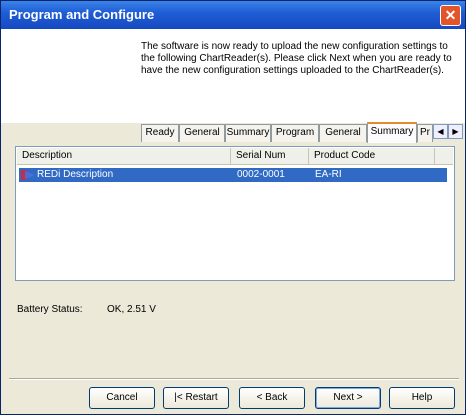 The image size is (466, 415). I want to click on arrow-right-icon: ▶, so click(455, 131).